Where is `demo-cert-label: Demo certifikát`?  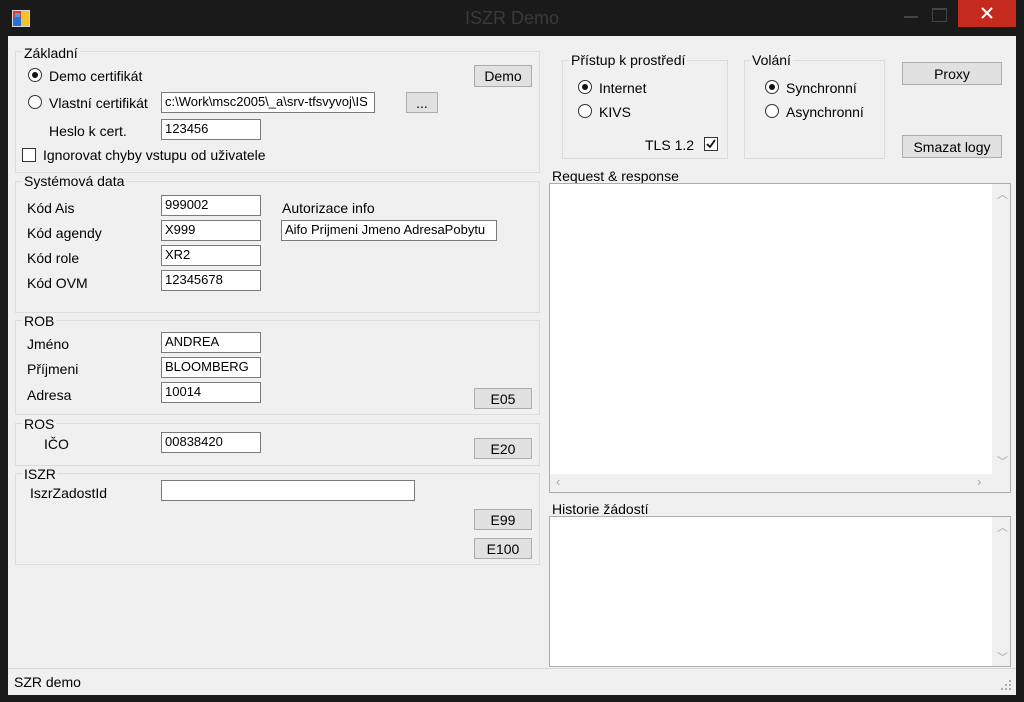 demo-cert-label: Demo certifikát is located at coordinates (95, 76).